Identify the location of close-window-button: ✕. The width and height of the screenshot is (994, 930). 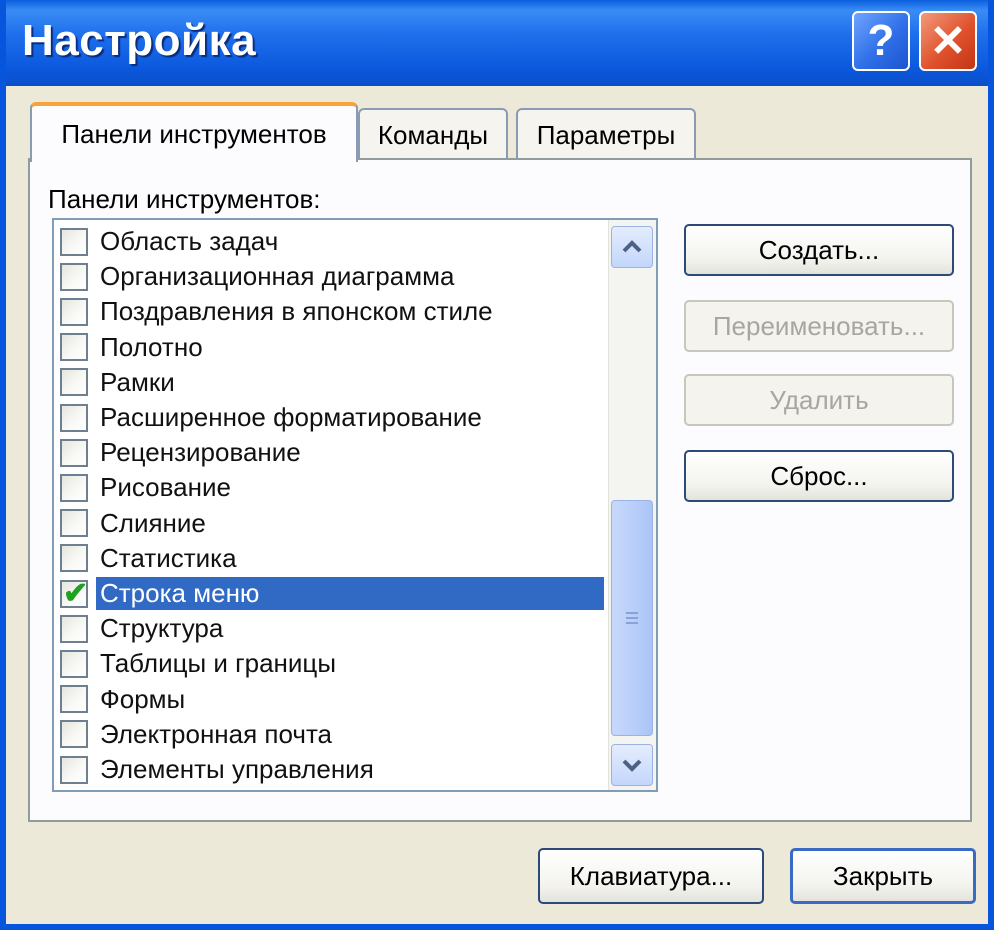
(948, 41).